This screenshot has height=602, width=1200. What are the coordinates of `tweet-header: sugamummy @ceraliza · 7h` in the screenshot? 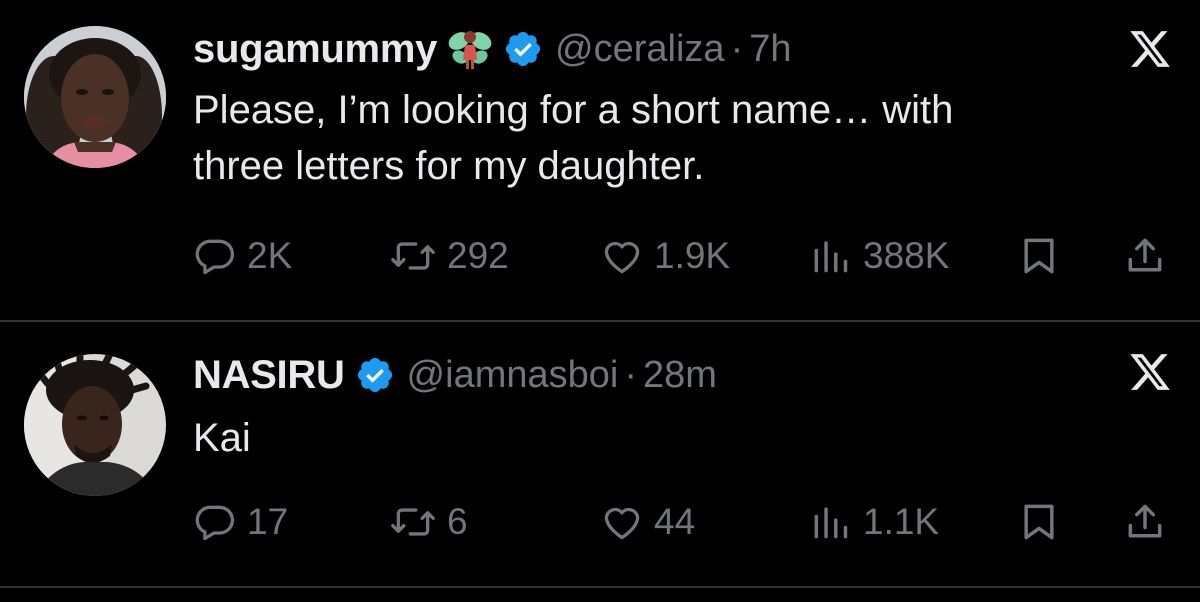 It's located at (492, 49).